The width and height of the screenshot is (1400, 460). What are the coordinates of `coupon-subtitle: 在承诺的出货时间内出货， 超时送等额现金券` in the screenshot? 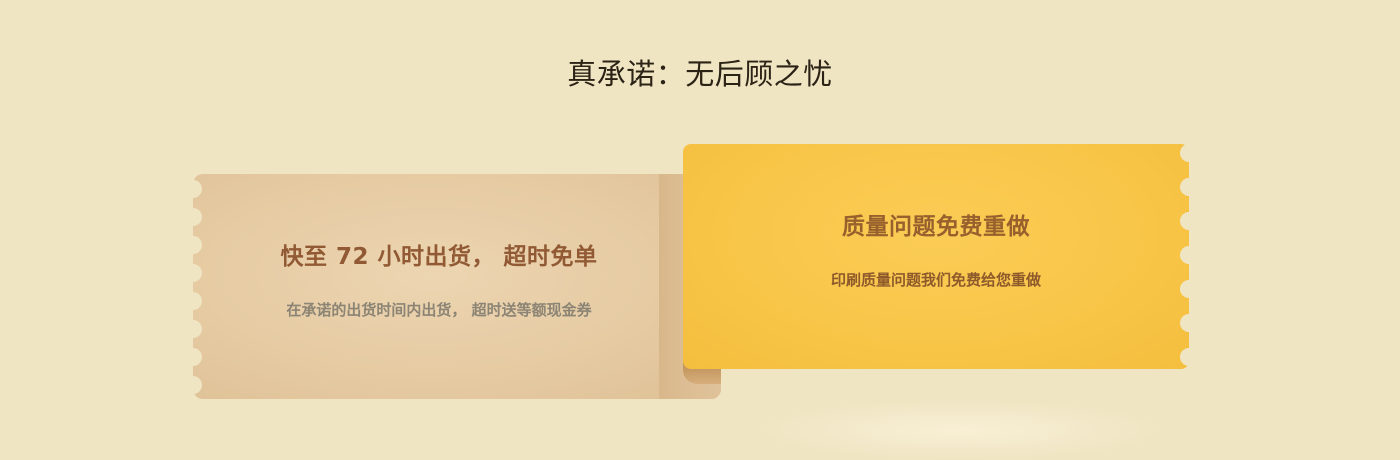 It's located at (439, 310).